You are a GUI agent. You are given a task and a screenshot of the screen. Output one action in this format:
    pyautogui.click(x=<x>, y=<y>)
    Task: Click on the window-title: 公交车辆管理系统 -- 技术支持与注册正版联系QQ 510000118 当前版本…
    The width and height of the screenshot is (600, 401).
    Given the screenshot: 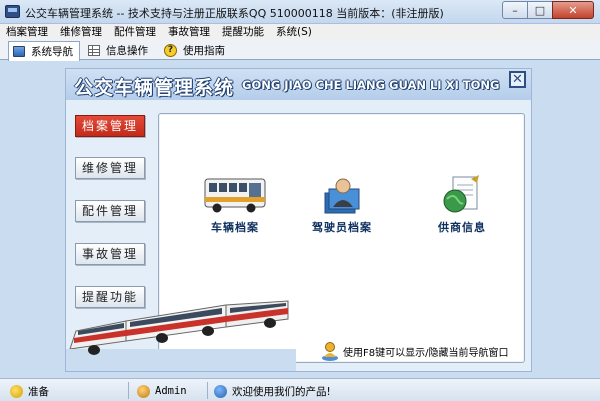 What is the action you would take?
    pyautogui.click(x=234, y=13)
    